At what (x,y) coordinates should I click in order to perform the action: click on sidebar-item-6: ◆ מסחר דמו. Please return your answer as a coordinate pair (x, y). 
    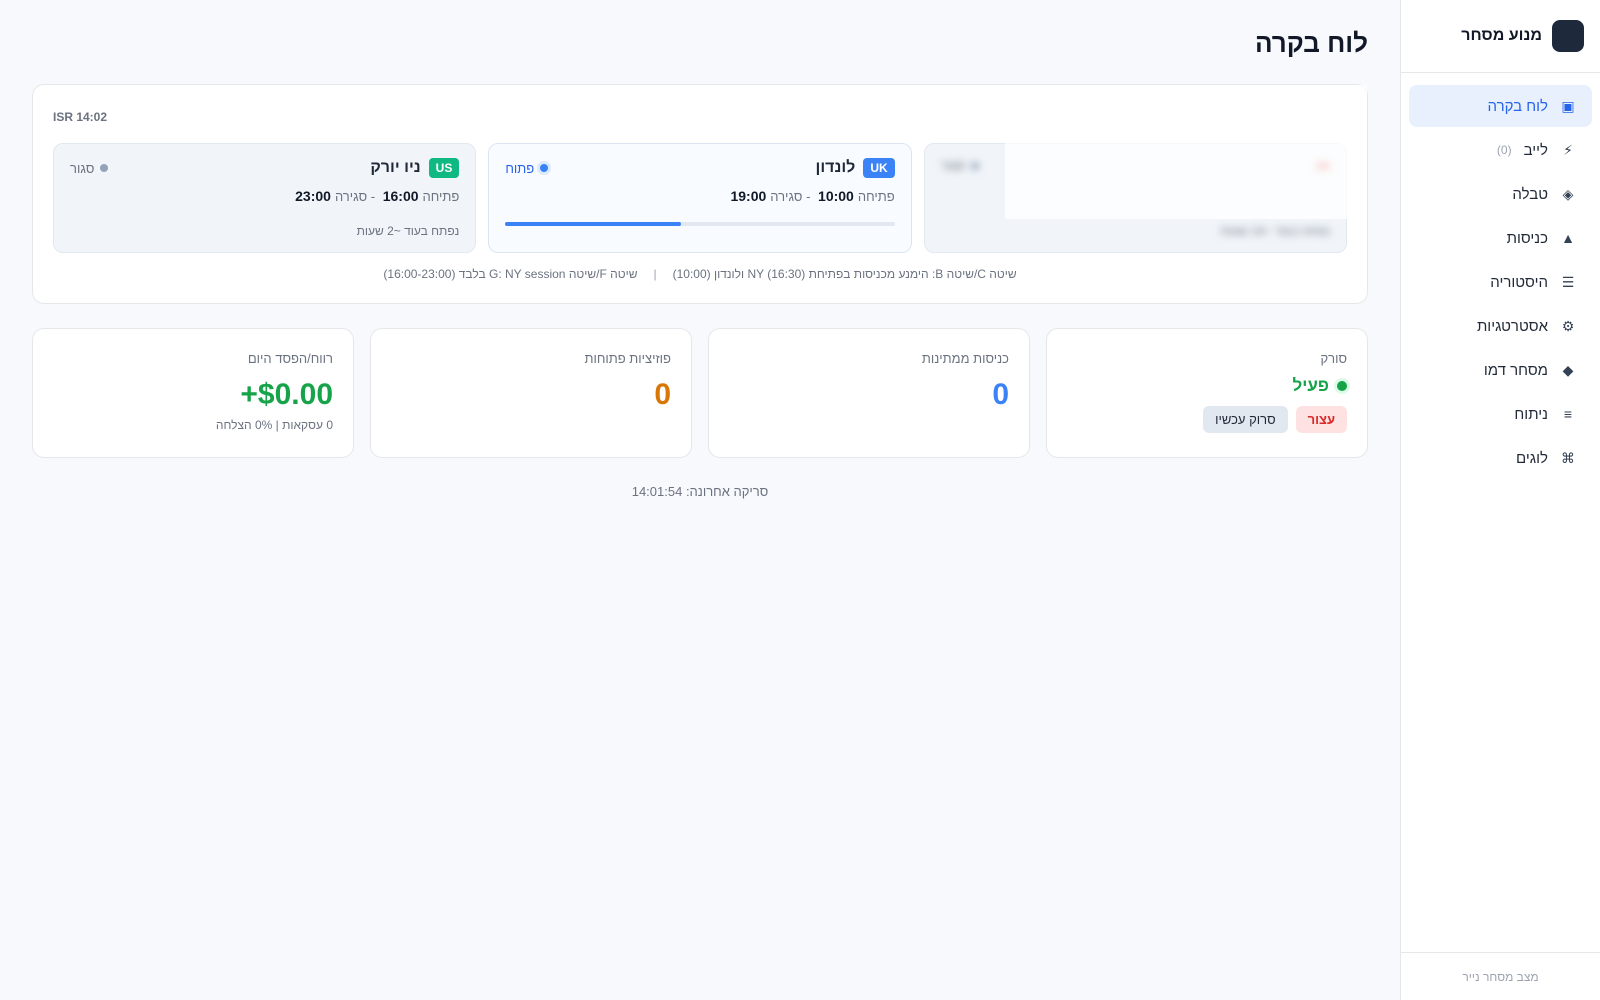
    Looking at the image, I should click on (1500, 370).